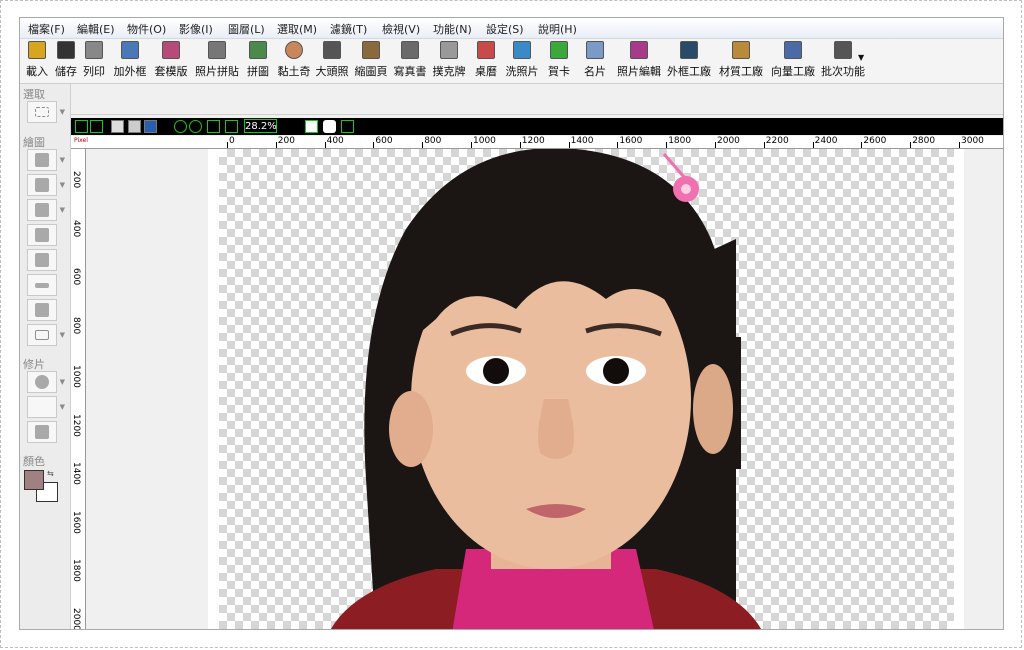 This screenshot has height=650, width=1024. Describe the element at coordinates (401, 29) in the screenshot. I see `menu-view: 檢視(V)` at that location.